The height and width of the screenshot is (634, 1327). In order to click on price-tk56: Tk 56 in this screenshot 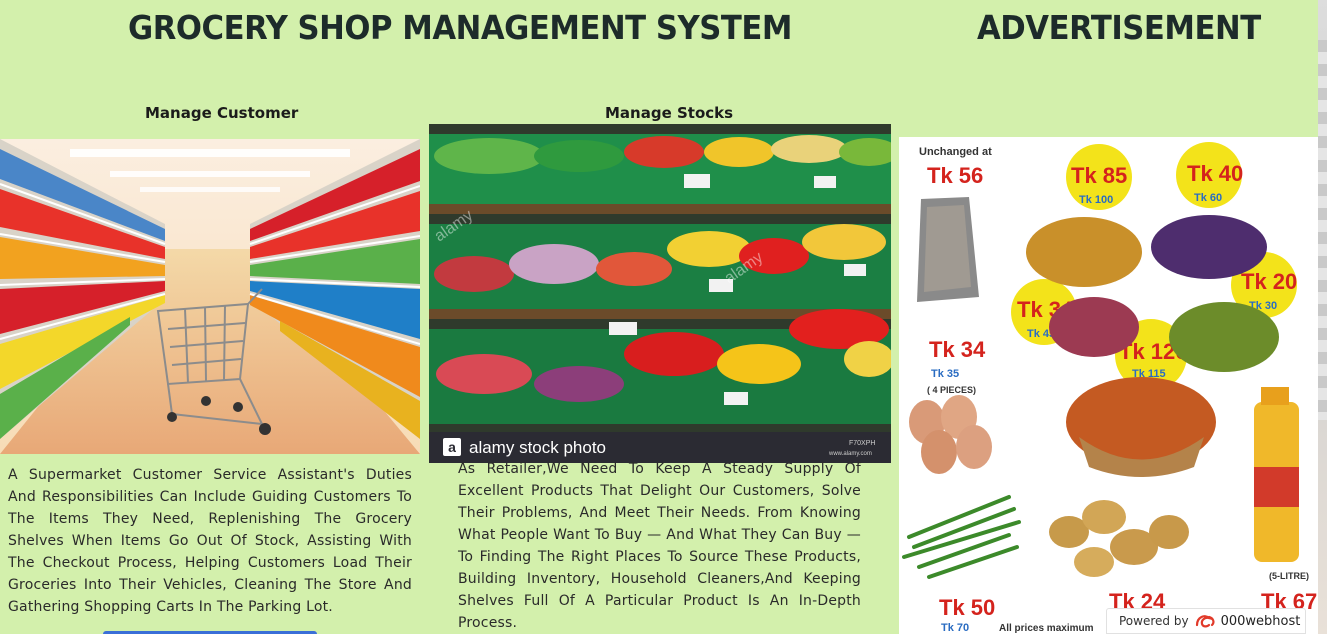, I will do `click(955, 175)`.